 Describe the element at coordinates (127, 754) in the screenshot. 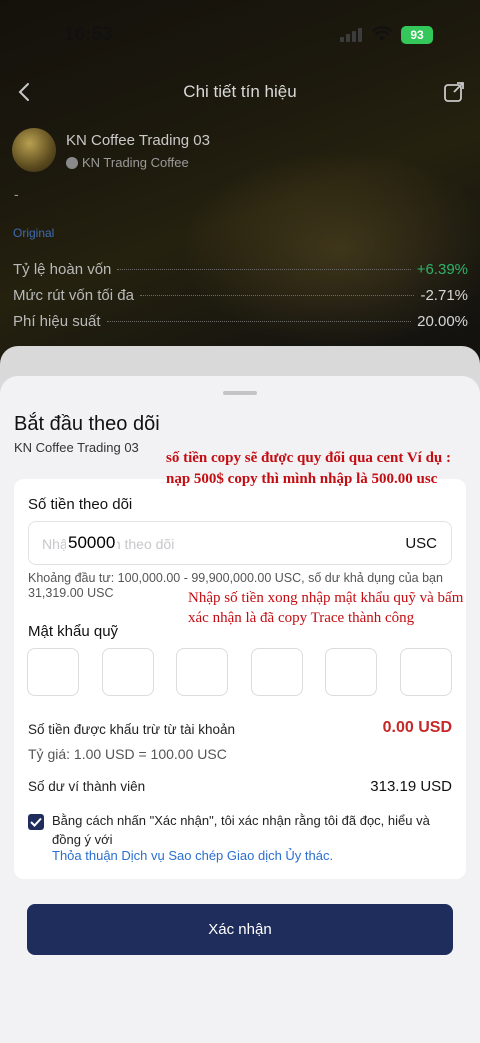

I see `exchange-rate: Tỷ giá: 1.00 USD = 100.00 USC` at that location.